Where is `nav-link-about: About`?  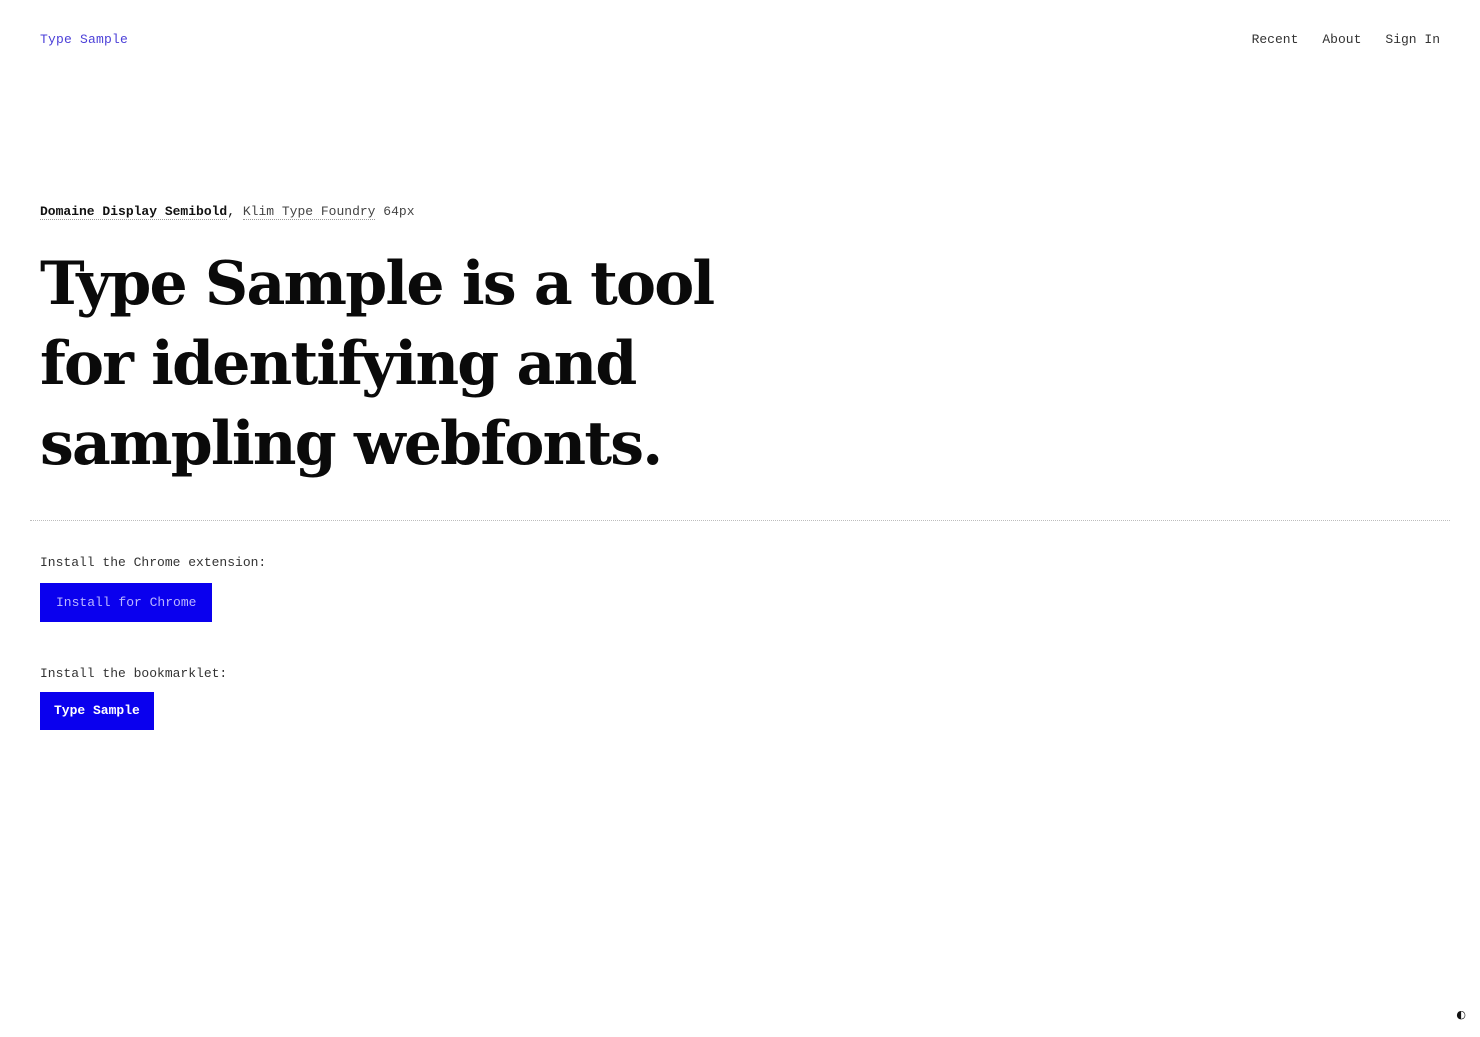
nav-link-about: About is located at coordinates (1341, 39).